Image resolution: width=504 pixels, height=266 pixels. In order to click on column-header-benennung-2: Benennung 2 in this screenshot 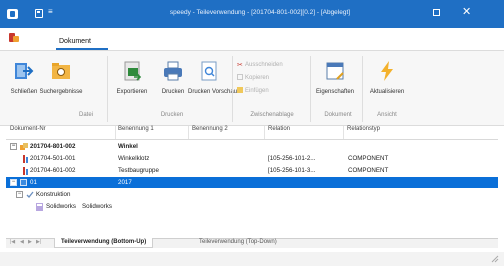, I will do `click(210, 132)`.